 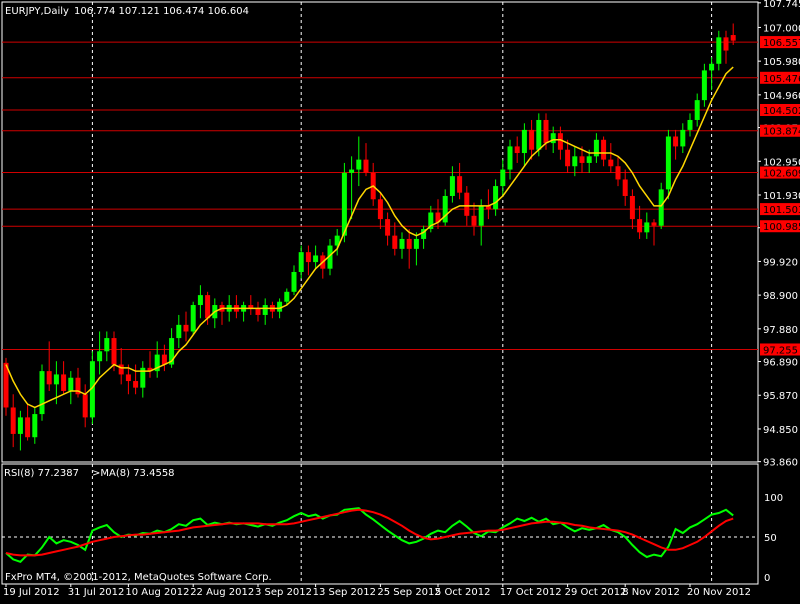 What do you see at coordinates (781, 132) in the screenshot?
I see `level-price-label: 103.874` at bounding box center [781, 132].